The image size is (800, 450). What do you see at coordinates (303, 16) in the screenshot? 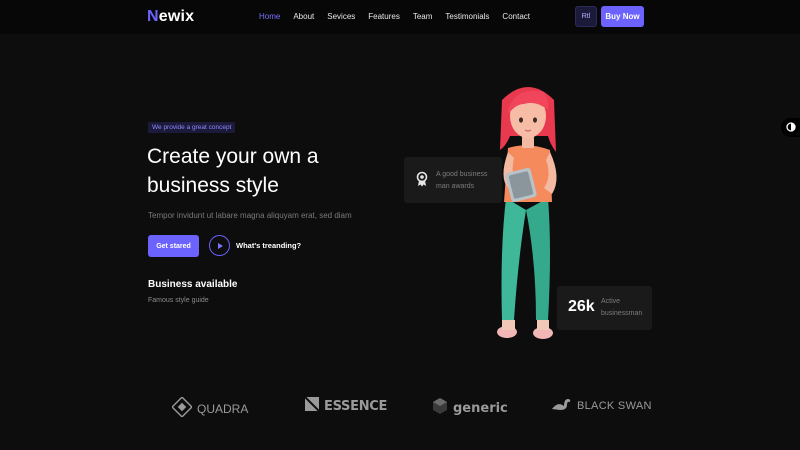
I see `nav-about: About` at bounding box center [303, 16].